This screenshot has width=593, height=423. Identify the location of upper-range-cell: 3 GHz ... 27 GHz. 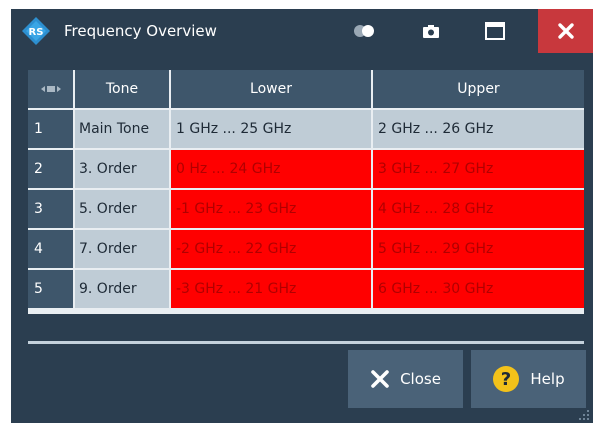
(478, 169).